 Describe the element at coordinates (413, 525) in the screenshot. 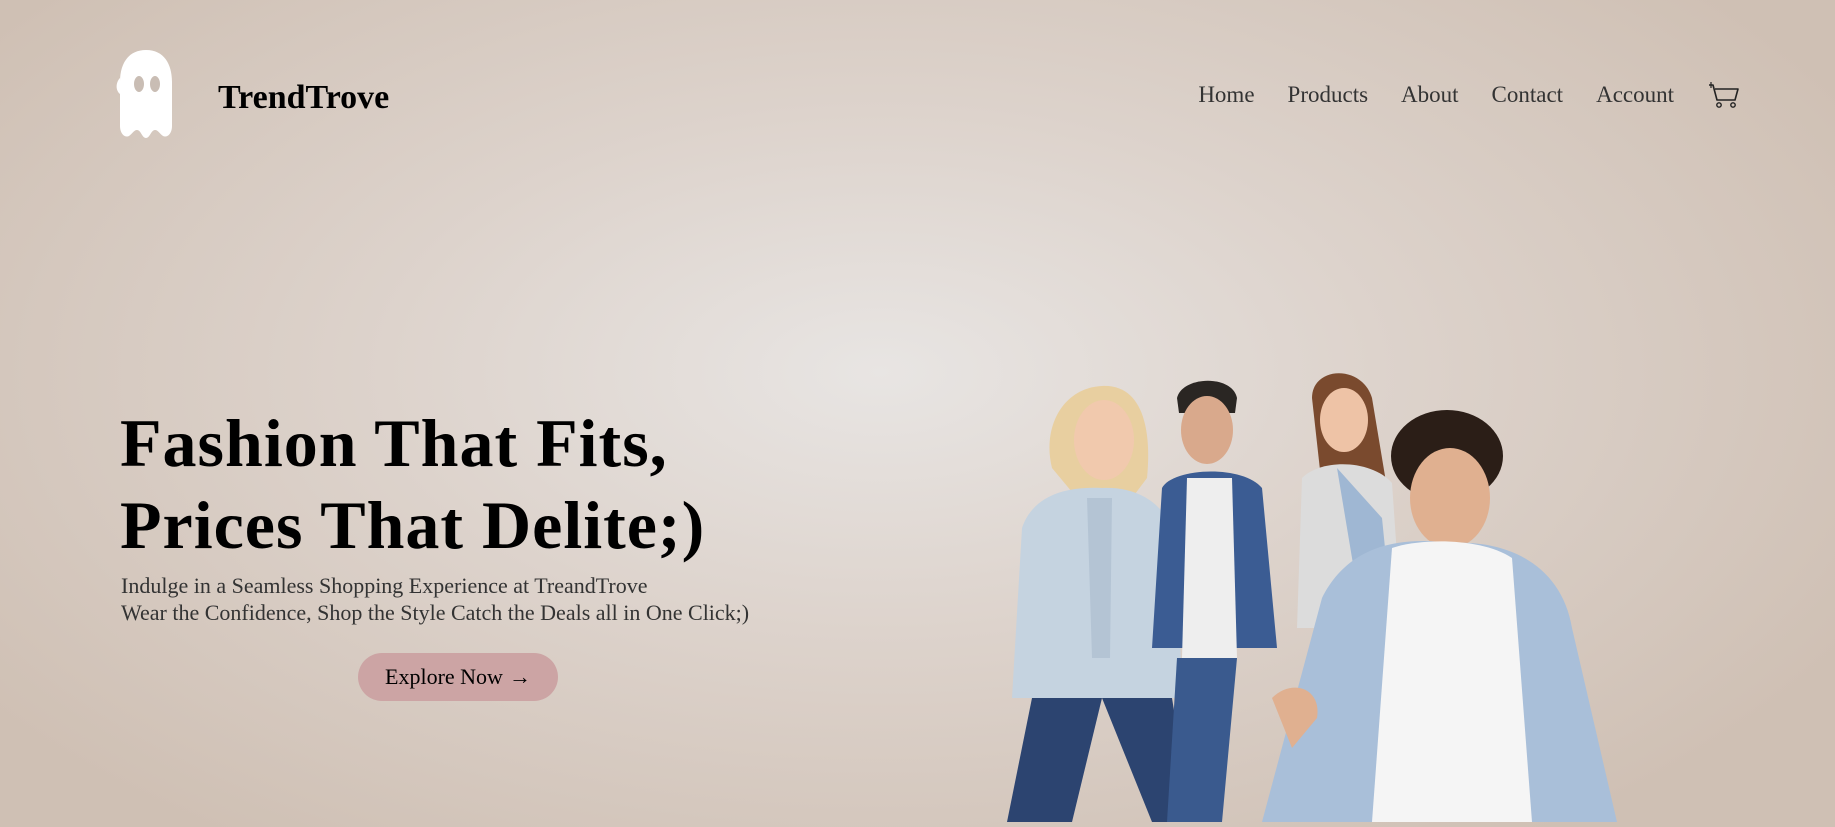

I see `hero-title-line-2: Prices That Delite;)` at that location.